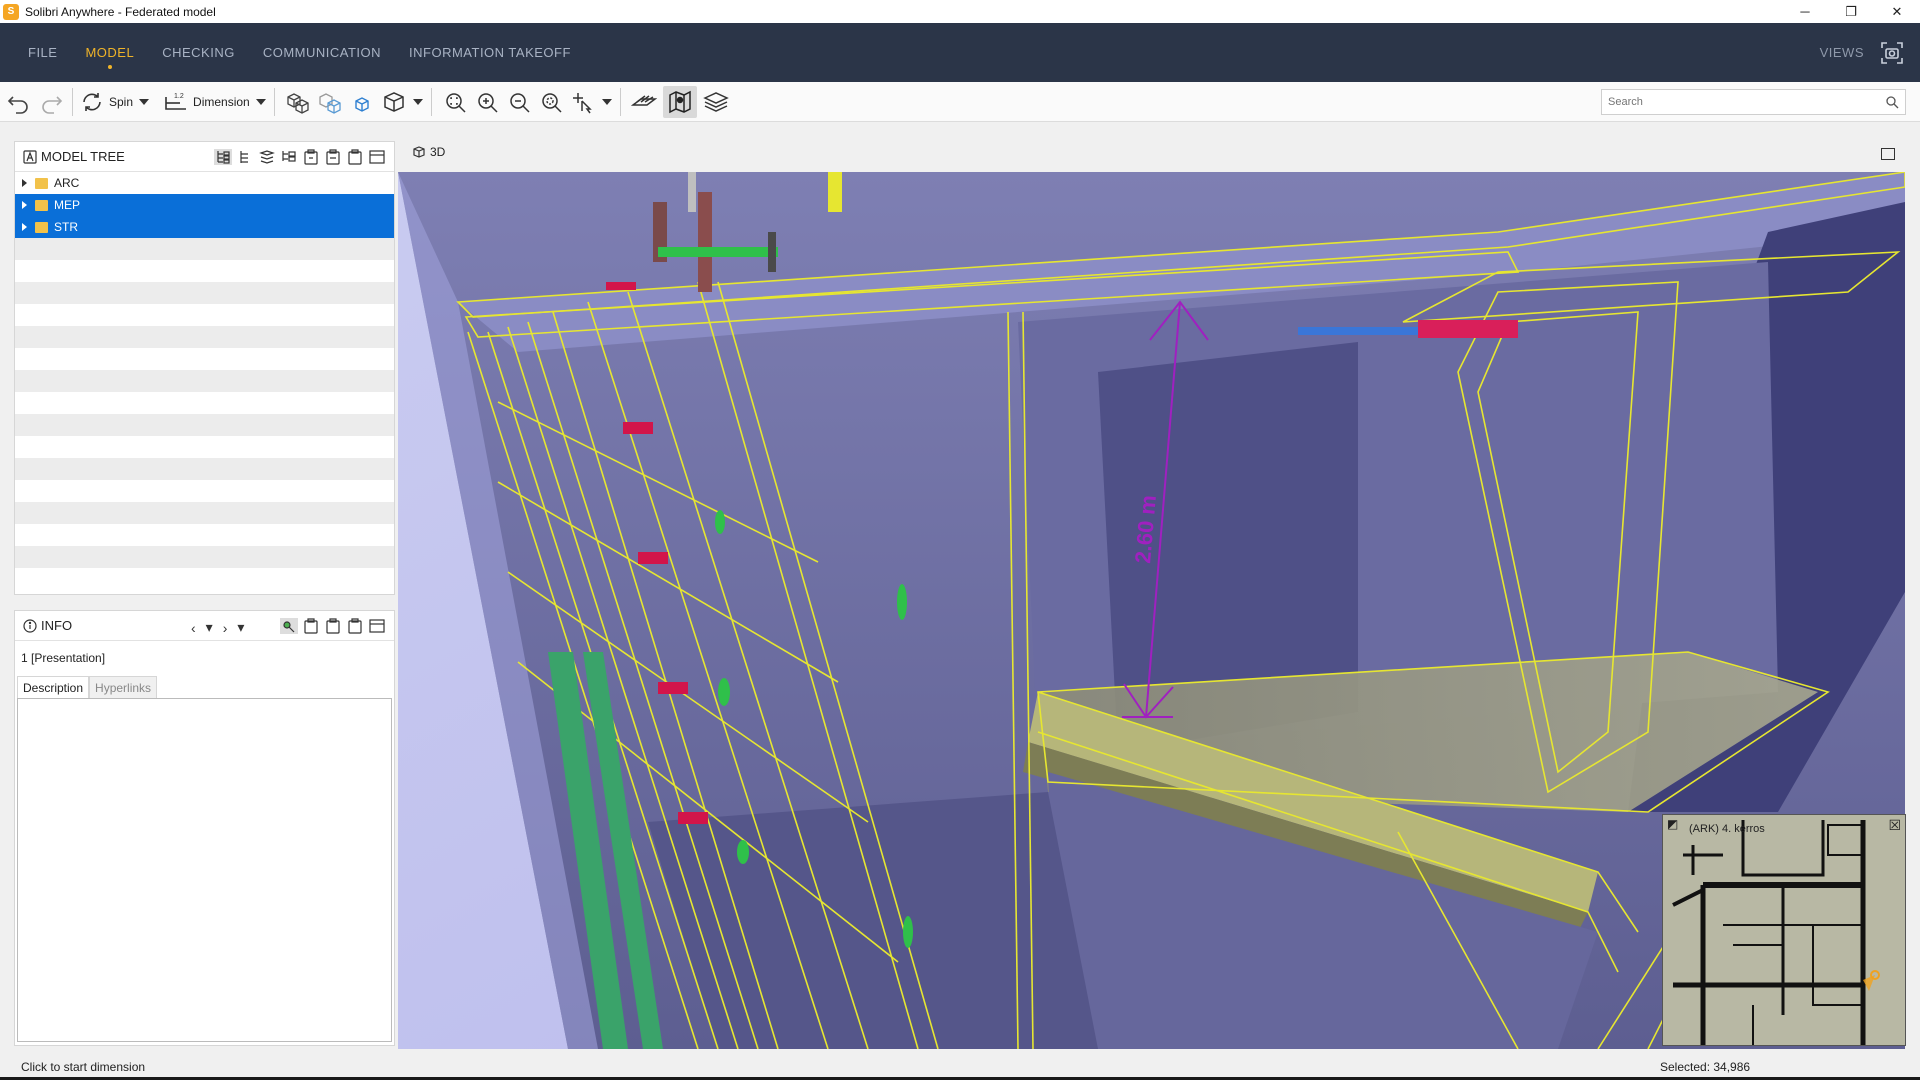 This screenshot has width=1920, height=1080. I want to click on tab-hyperlinks: Hyperlinks, so click(123, 687).